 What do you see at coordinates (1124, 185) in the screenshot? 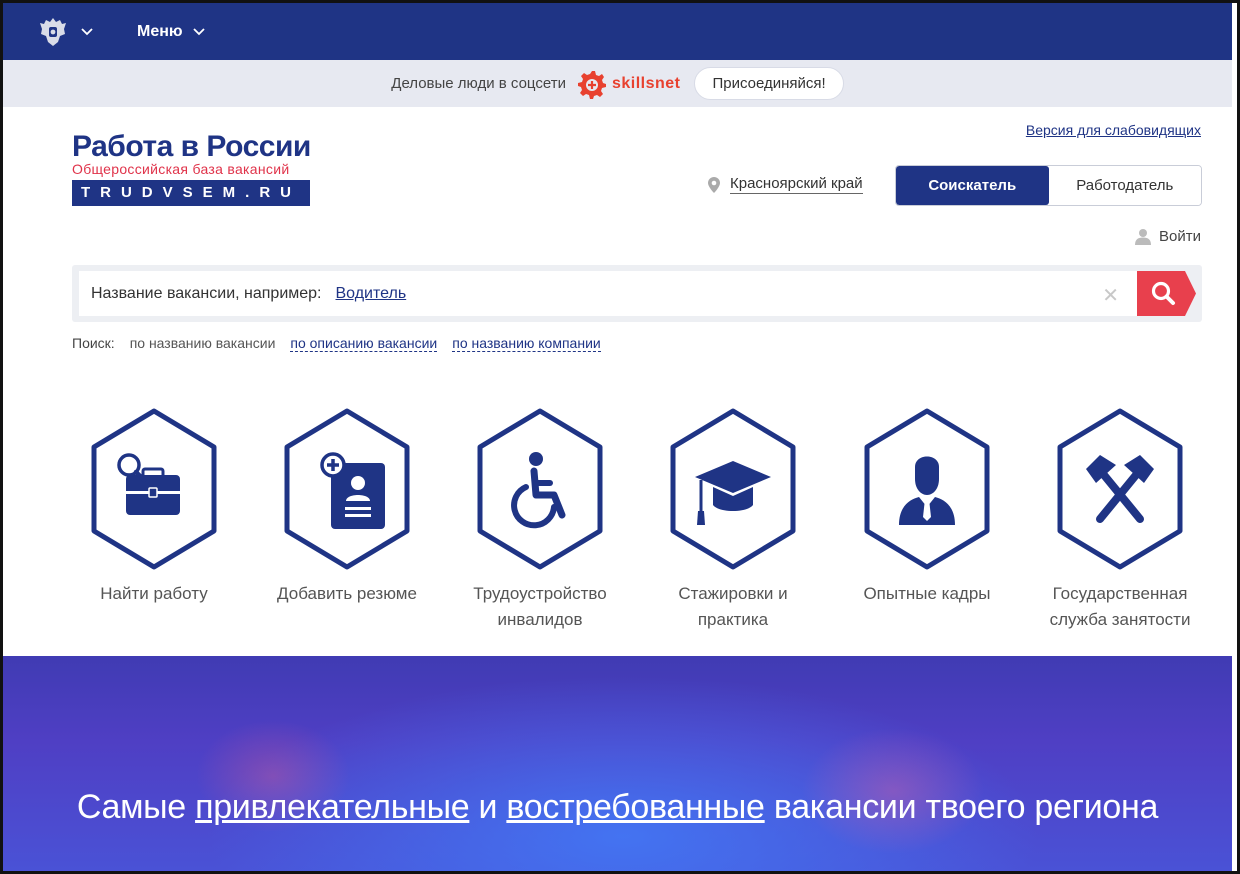
I see `role-employer-tab: Работодатель` at bounding box center [1124, 185].